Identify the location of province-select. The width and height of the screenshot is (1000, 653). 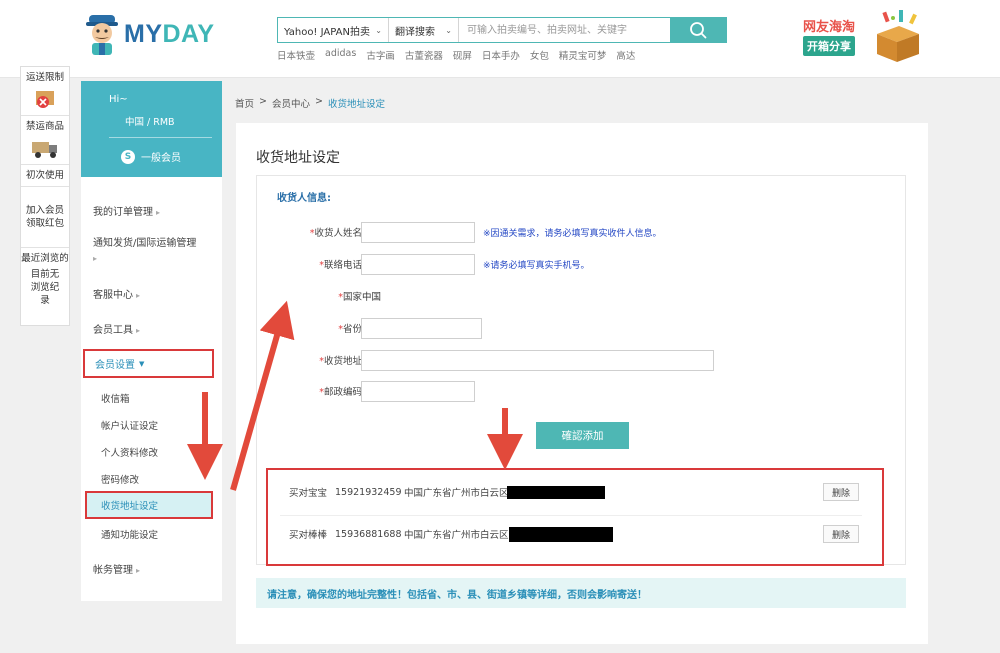
(421, 328).